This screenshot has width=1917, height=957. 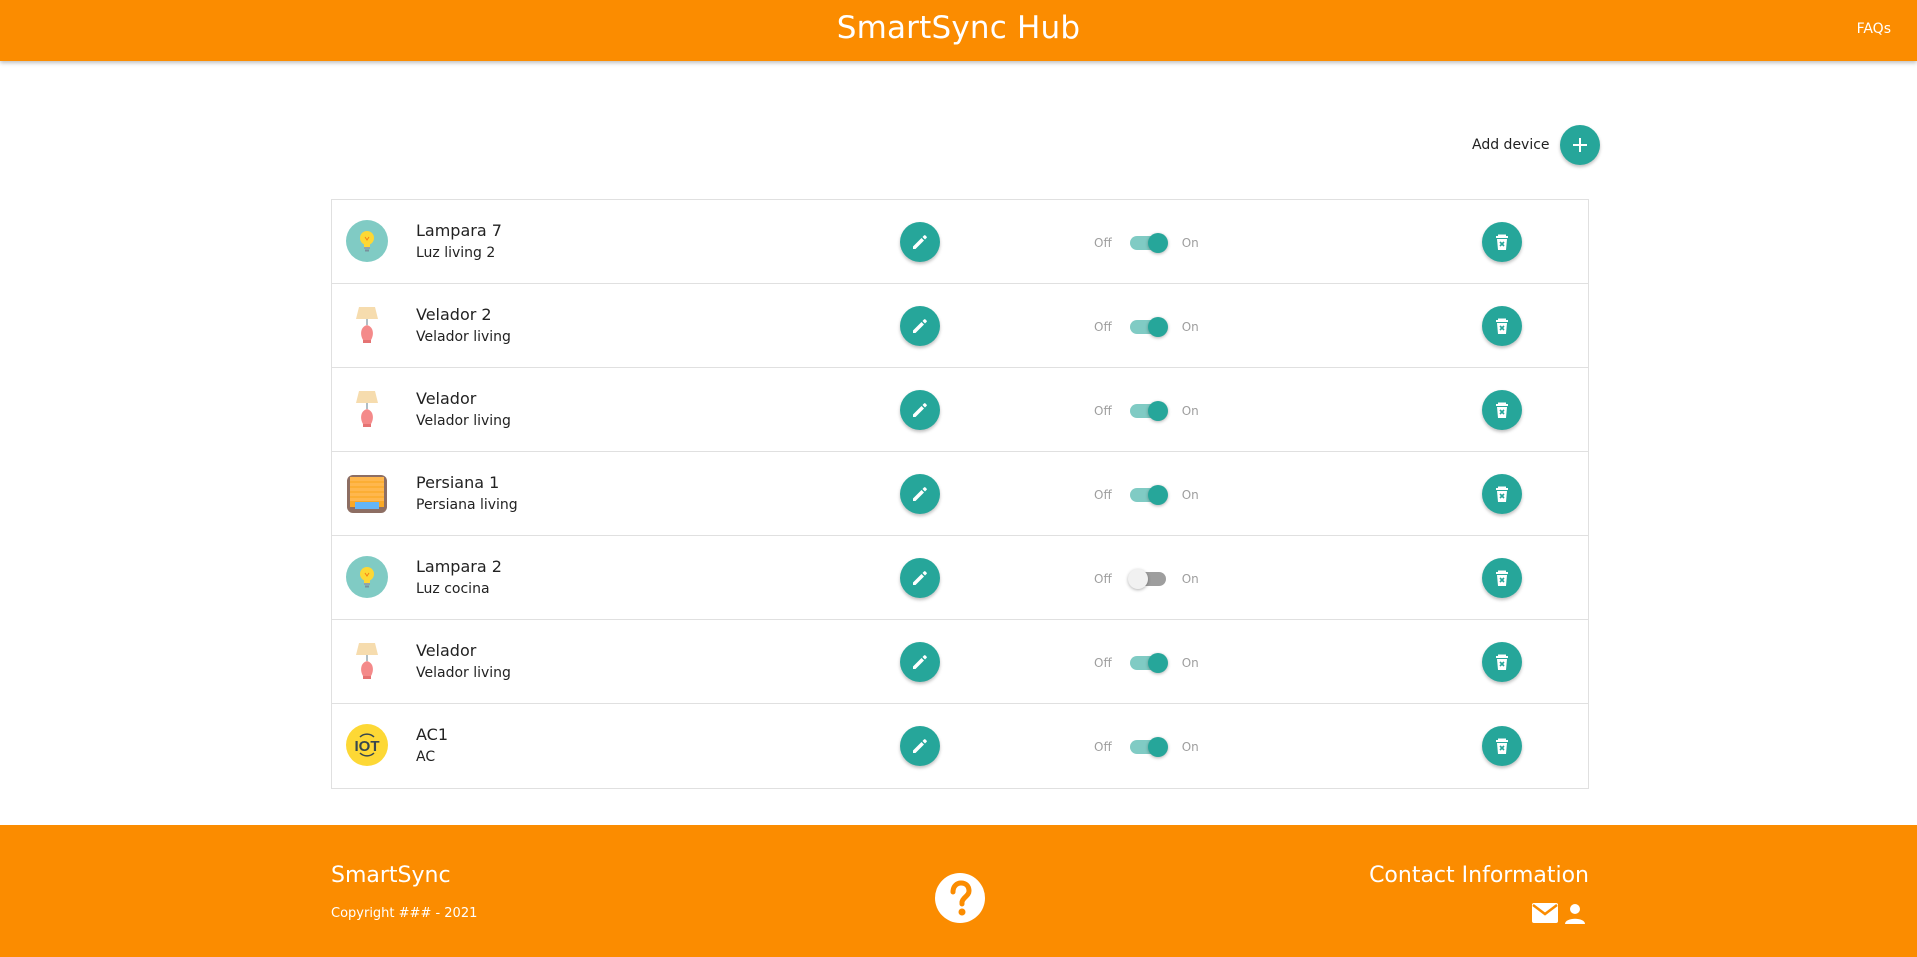 I want to click on device-row-6: Velador Velador living Off On, so click(x=960, y=662).